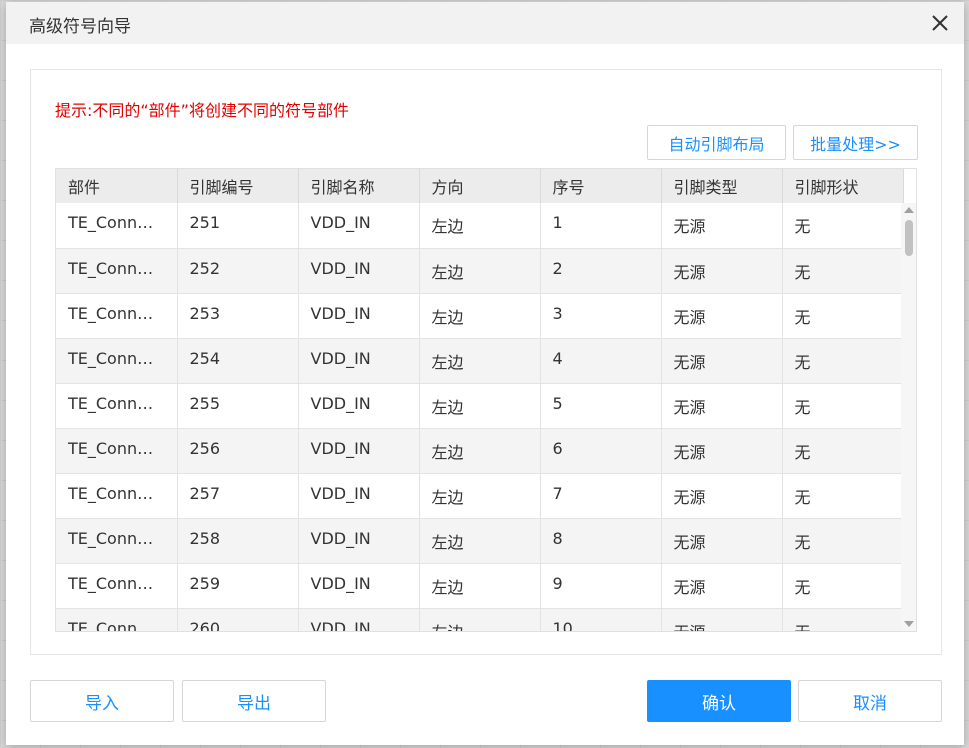  What do you see at coordinates (238, 451) in the screenshot?
I see `cell-pin-number: 256` at bounding box center [238, 451].